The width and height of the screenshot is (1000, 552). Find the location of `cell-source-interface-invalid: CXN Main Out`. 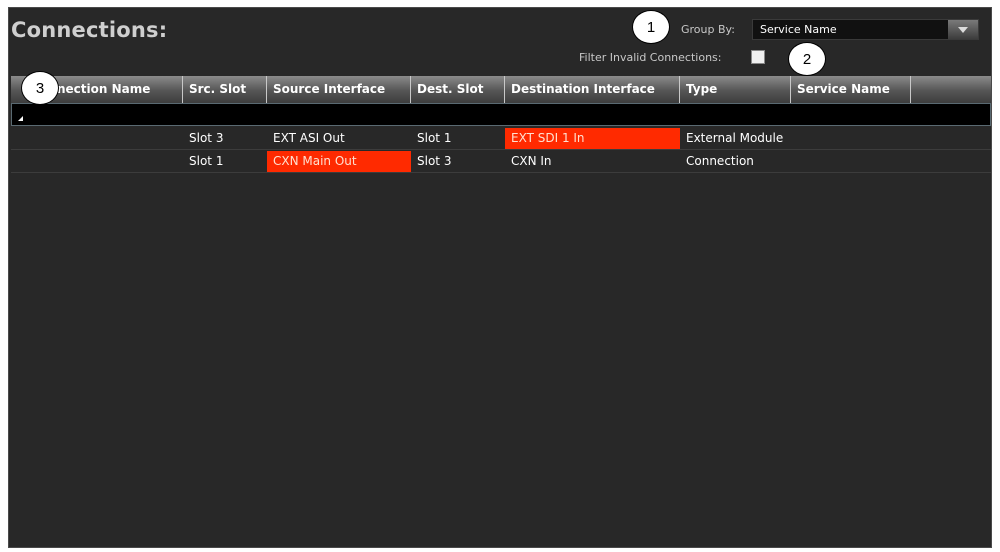

cell-source-interface-invalid: CXN Main Out is located at coordinates (339, 161).